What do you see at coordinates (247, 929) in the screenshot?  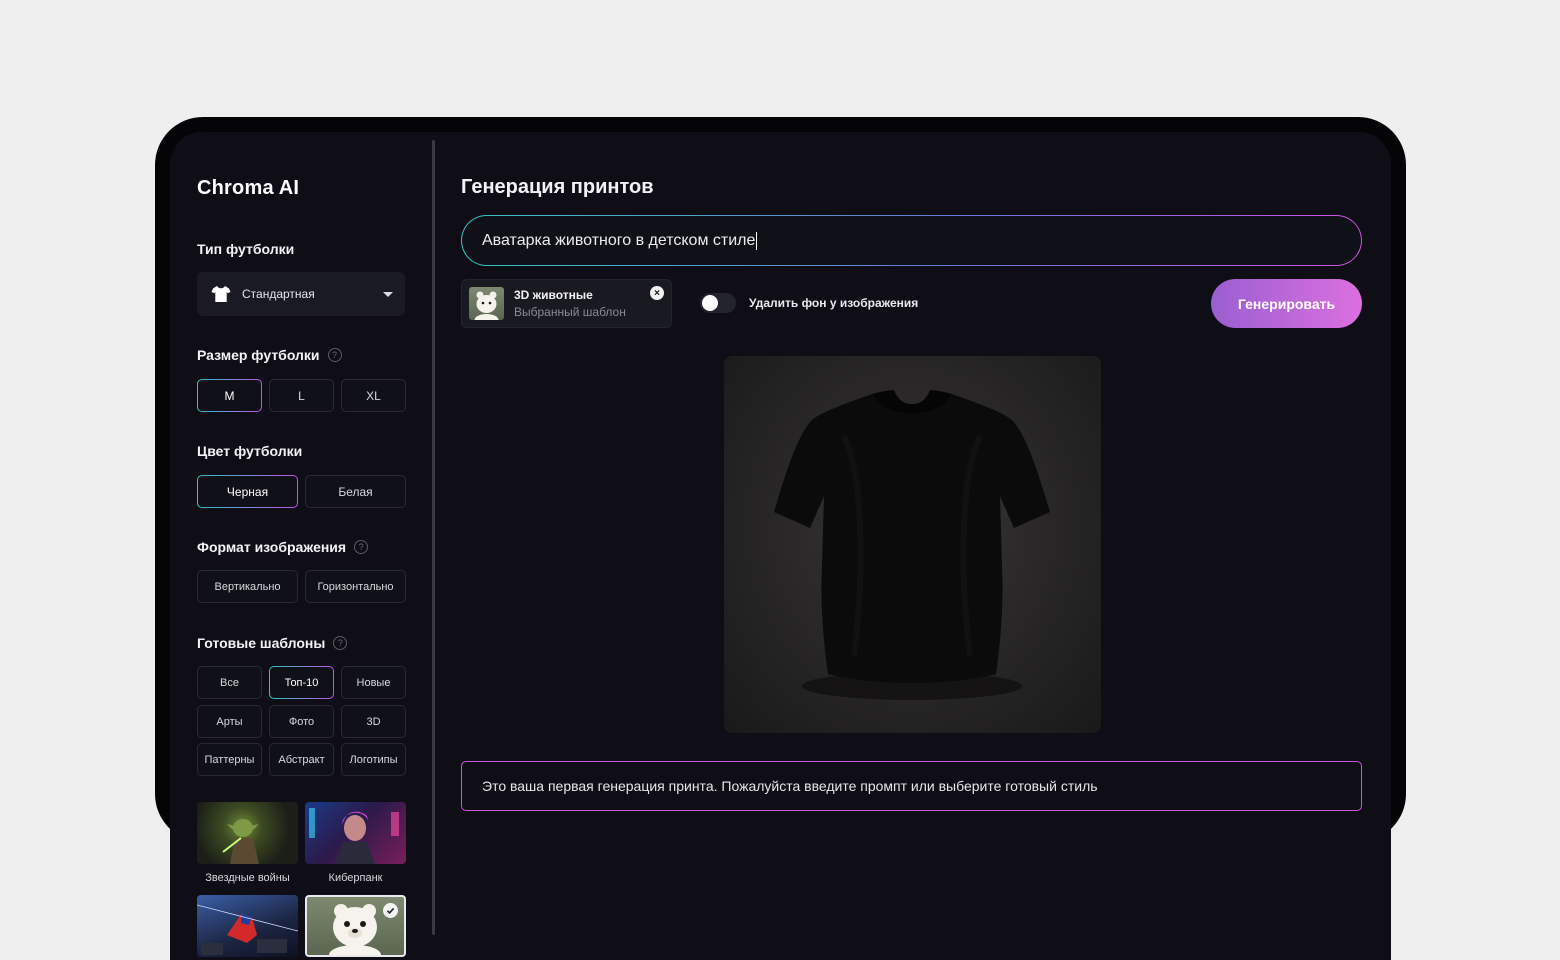 I see `spiderman-image` at bounding box center [247, 929].